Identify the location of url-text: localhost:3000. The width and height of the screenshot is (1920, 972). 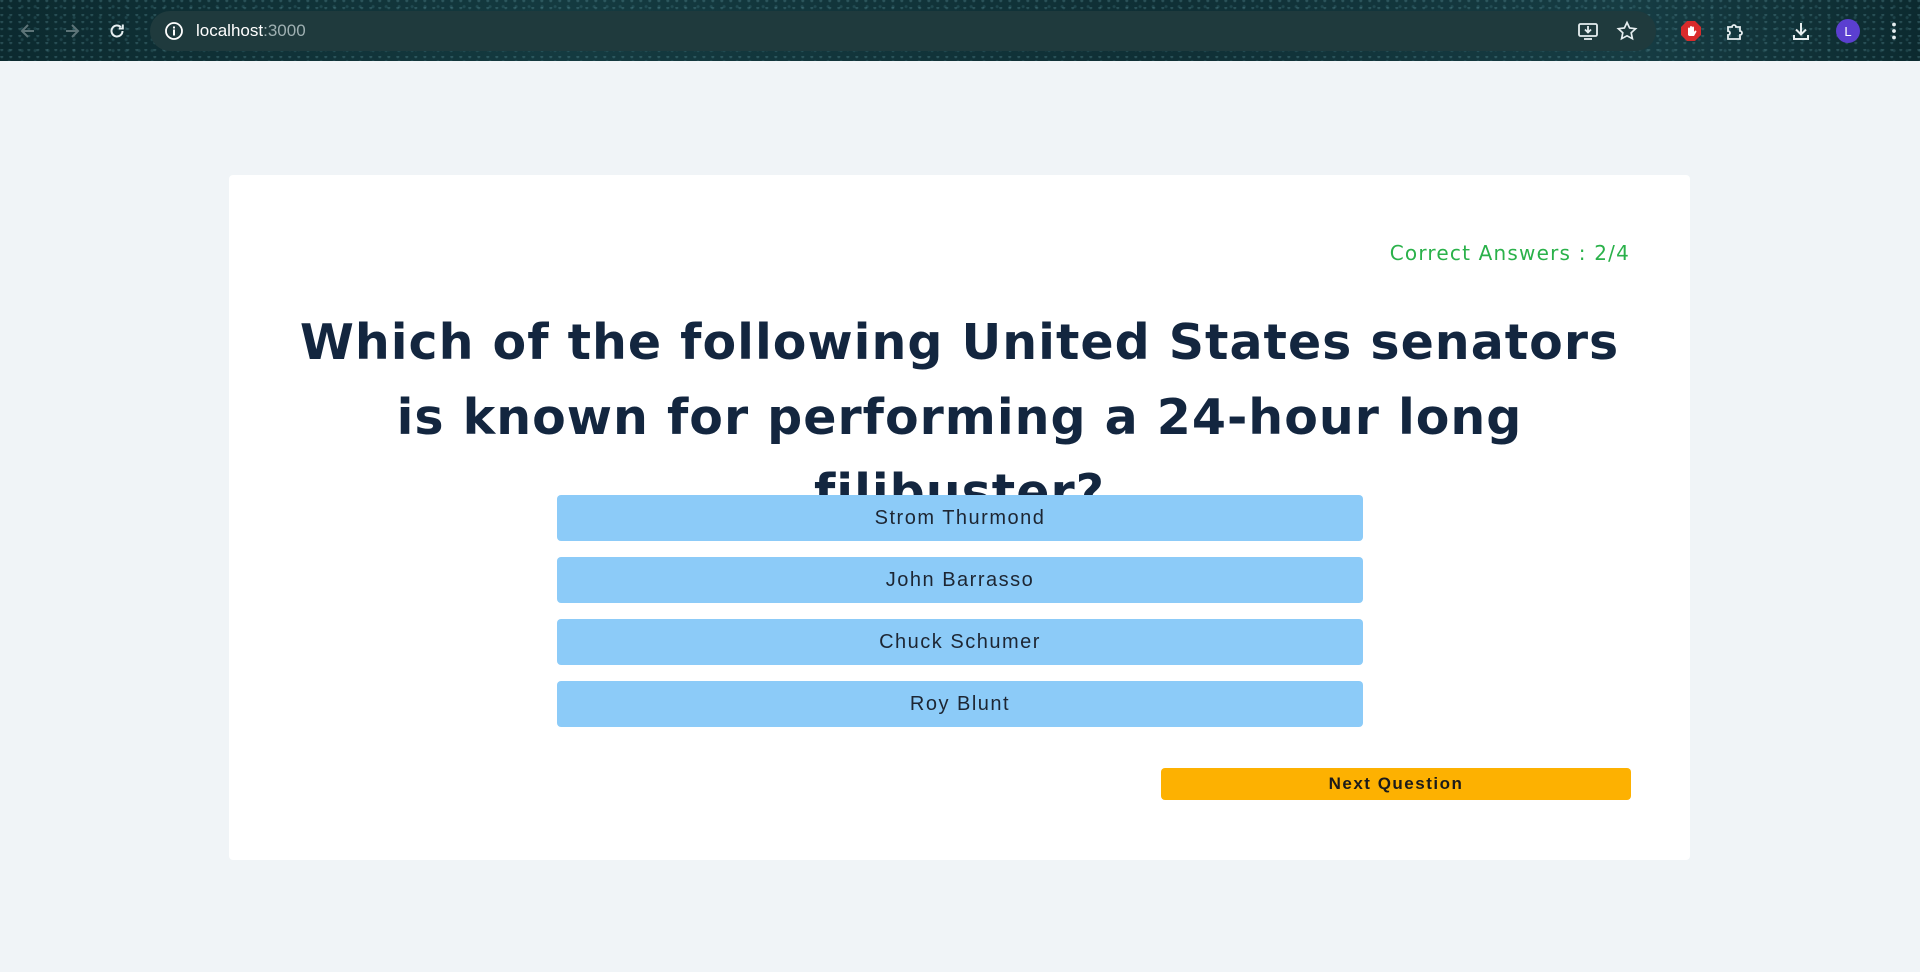
(251, 31).